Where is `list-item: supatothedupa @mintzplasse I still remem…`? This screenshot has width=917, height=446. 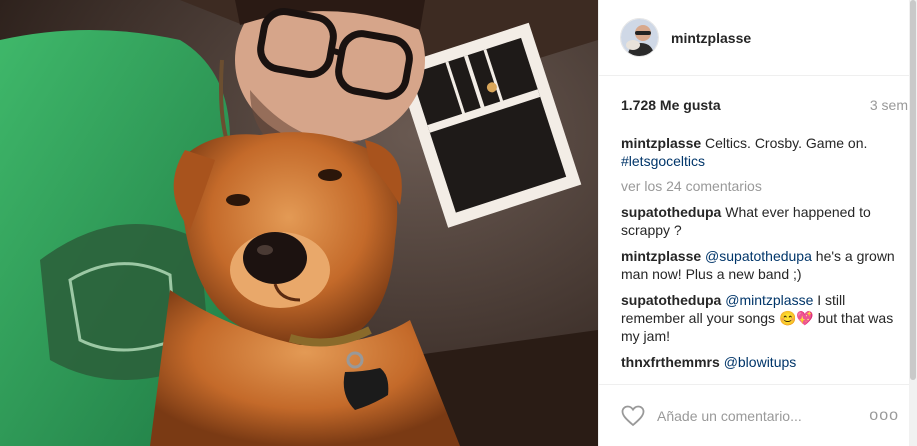
list-item: supatothedupa @mintzplasse I still remem… is located at coordinates (764, 318).